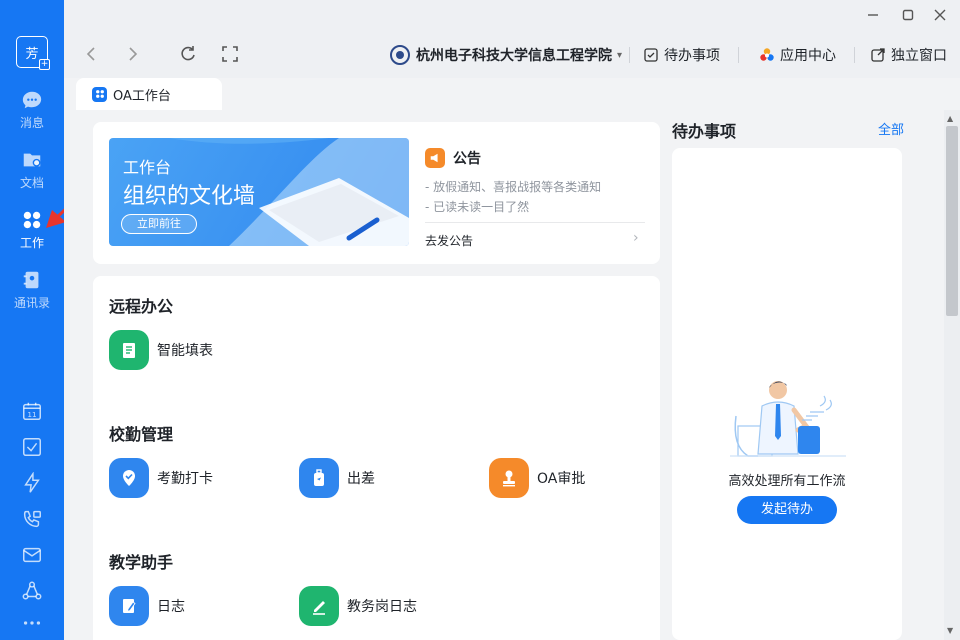  I want to click on section-title-remote-office: 远程办公, so click(141, 306).